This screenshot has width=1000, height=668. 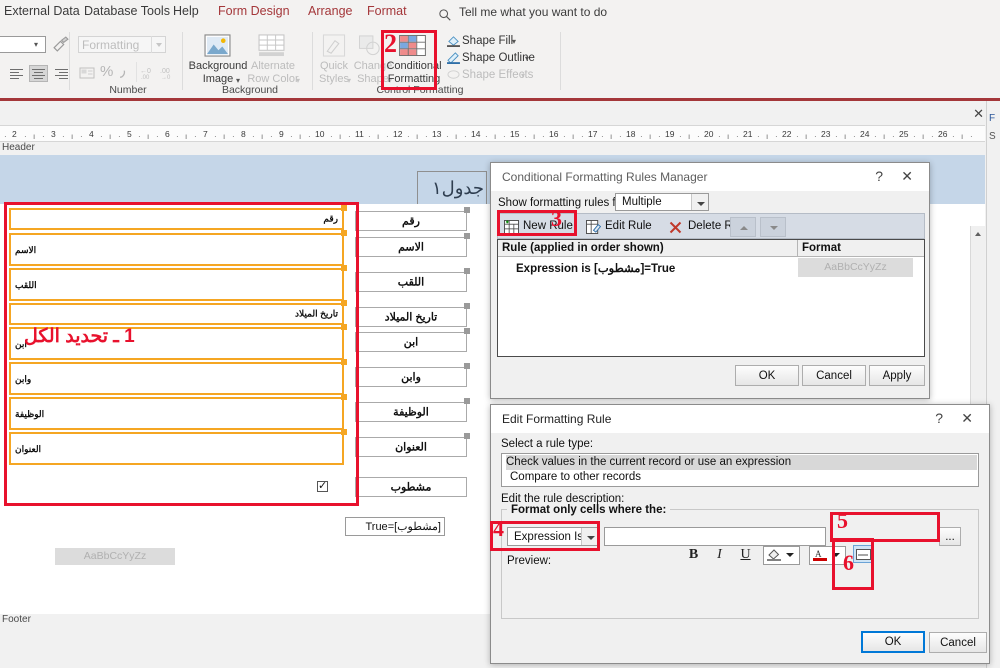 I want to click on section-header-band: Header, so click(x=492, y=148).